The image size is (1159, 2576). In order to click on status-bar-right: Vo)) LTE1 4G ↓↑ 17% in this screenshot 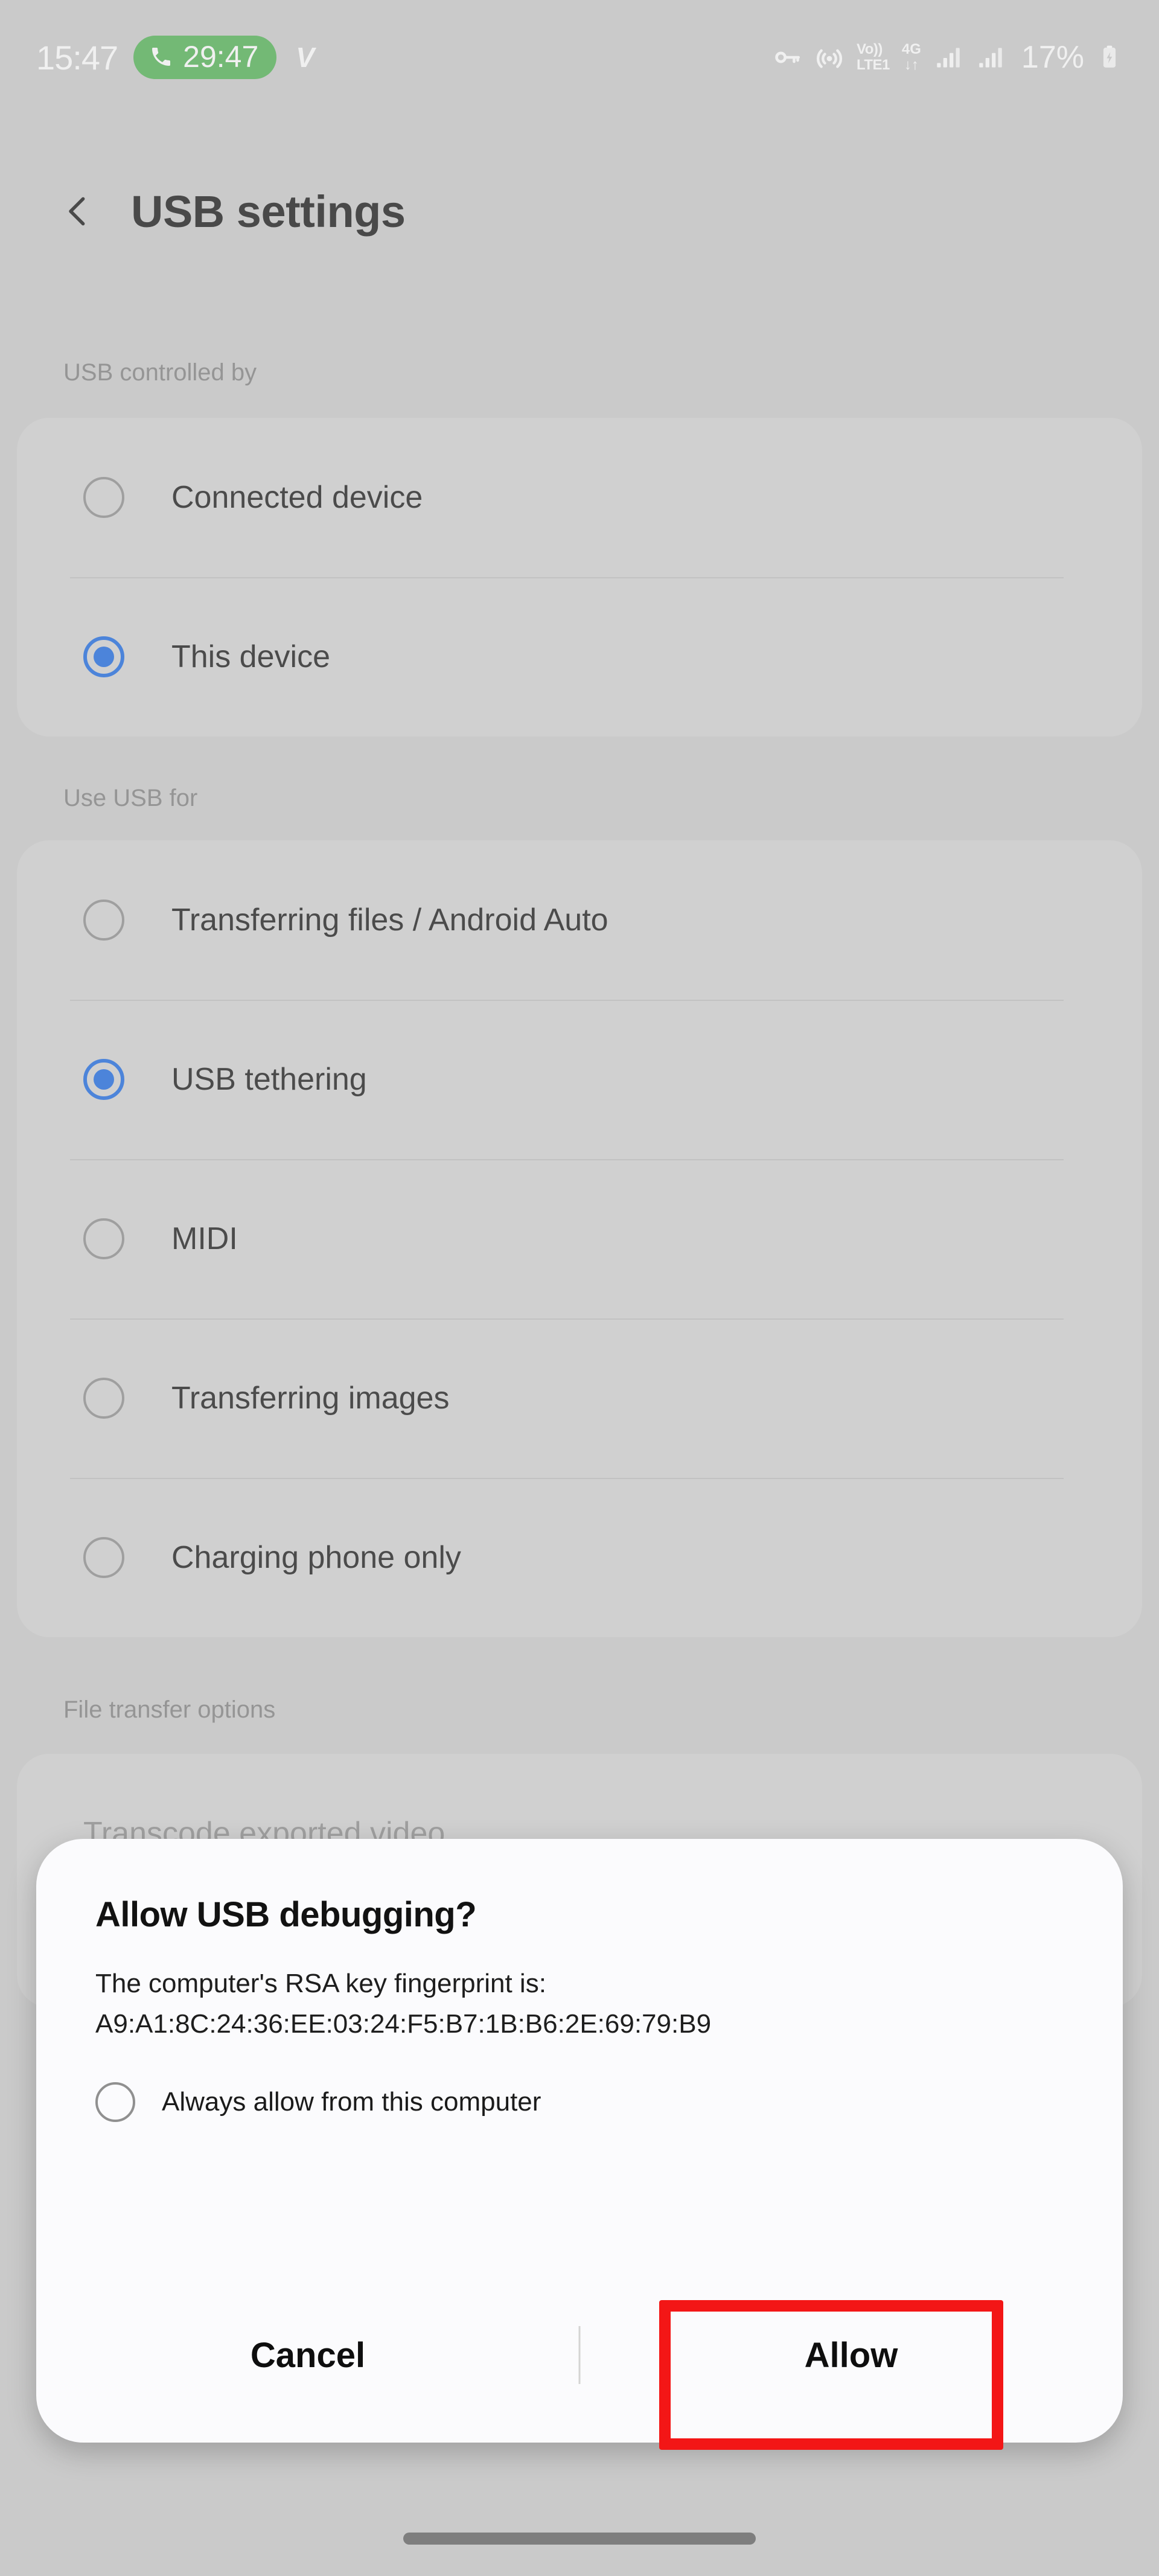, I will do `click(947, 57)`.